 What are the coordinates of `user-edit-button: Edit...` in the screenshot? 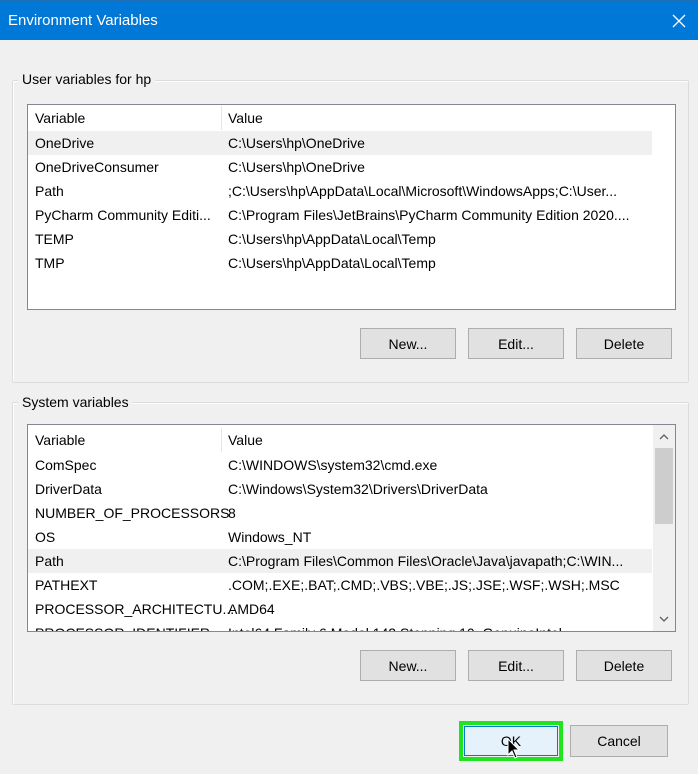 It's located at (516, 343).